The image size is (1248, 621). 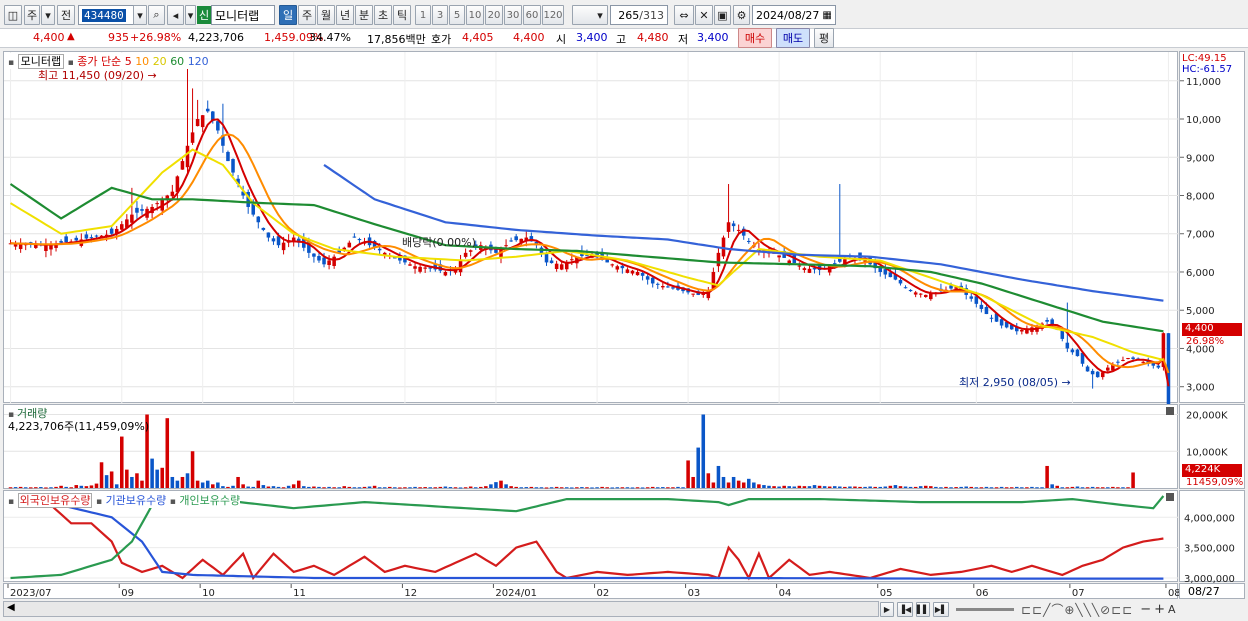 I want to click on low-label: 저, so click(x=683, y=39).